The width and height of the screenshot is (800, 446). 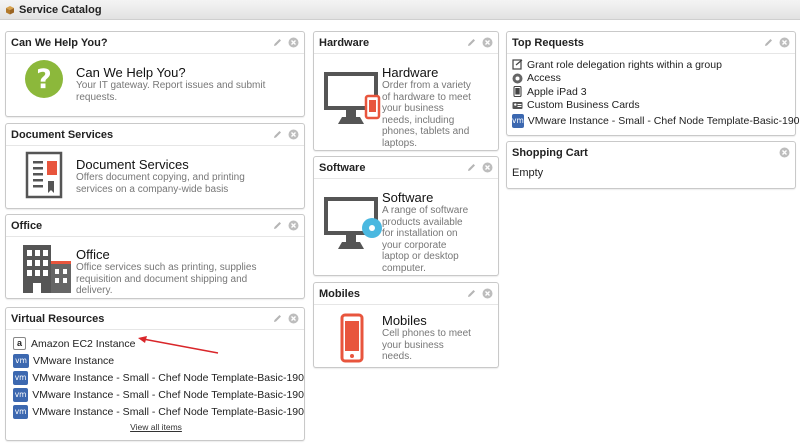 What do you see at coordinates (422, 222) in the screenshot?
I see `software-desc-line: products available` at bounding box center [422, 222].